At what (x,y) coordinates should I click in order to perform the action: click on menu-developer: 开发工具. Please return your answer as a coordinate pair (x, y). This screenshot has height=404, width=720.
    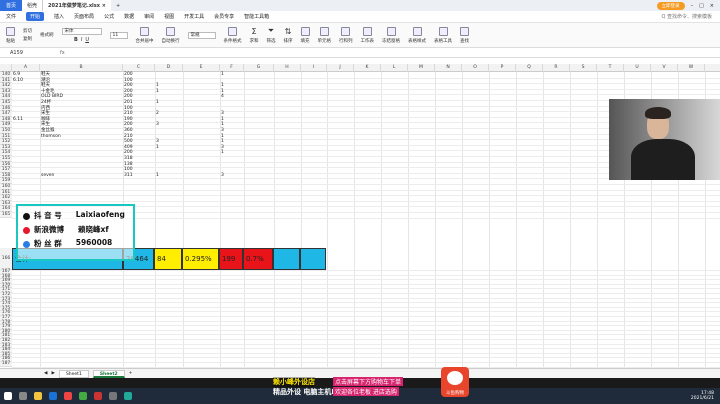
    Looking at the image, I should click on (194, 16).